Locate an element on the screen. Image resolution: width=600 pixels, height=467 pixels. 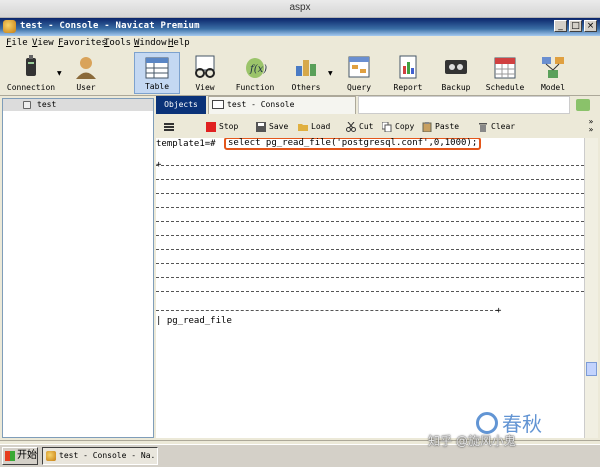
tree-item-test: test is located at coordinates (78, 105).